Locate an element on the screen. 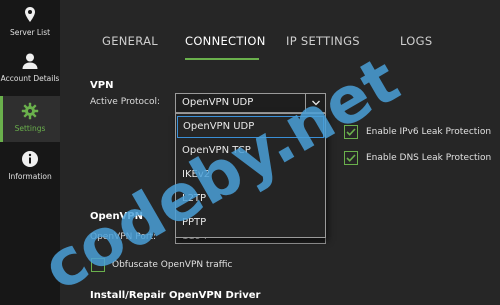 Image resolution: width=500 pixels, height=305 pixels. tab-ip-settings: IP SETTINGS is located at coordinates (323, 41).